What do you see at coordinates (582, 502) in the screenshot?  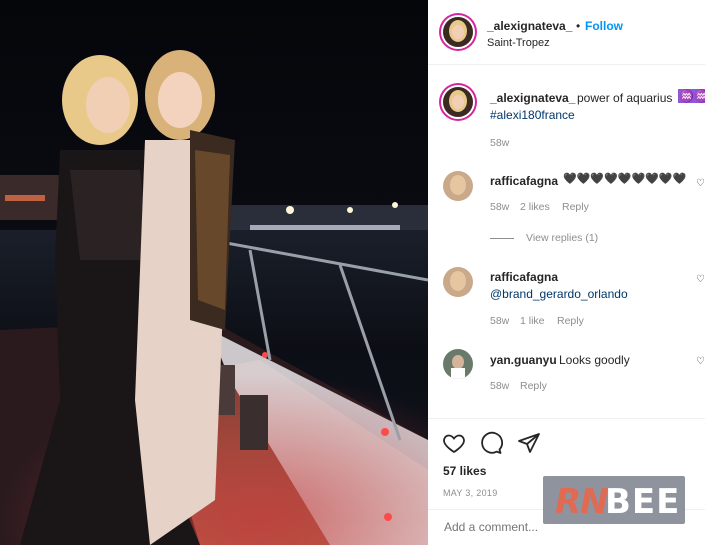 I see `watermark-rn: RN` at bounding box center [582, 502].